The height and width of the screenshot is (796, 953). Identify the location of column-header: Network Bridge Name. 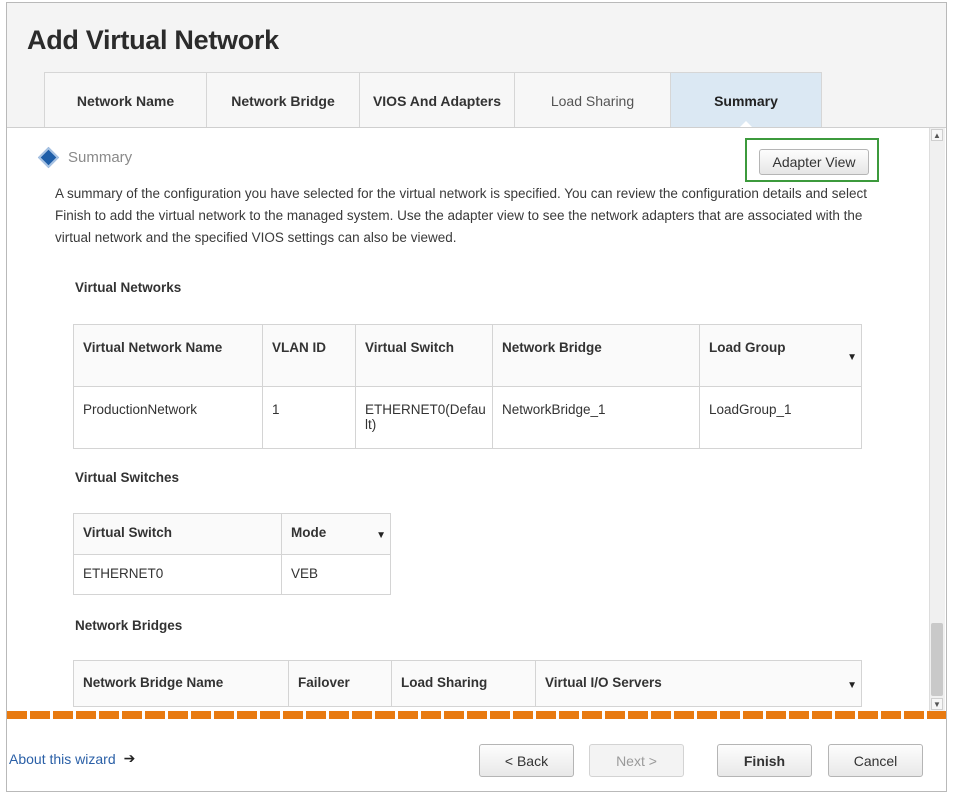
(181, 683).